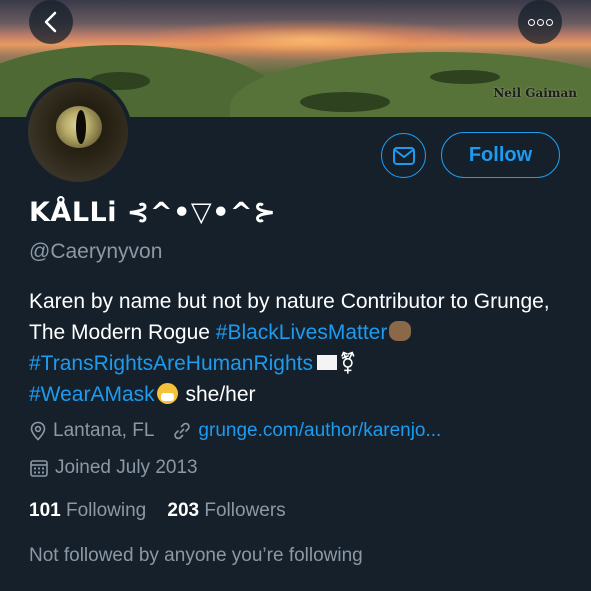  What do you see at coordinates (171, 363) in the screenshot?
I see `hashtag-link: #TransRightsAreHumanRights` at bounding box center [171, 363].